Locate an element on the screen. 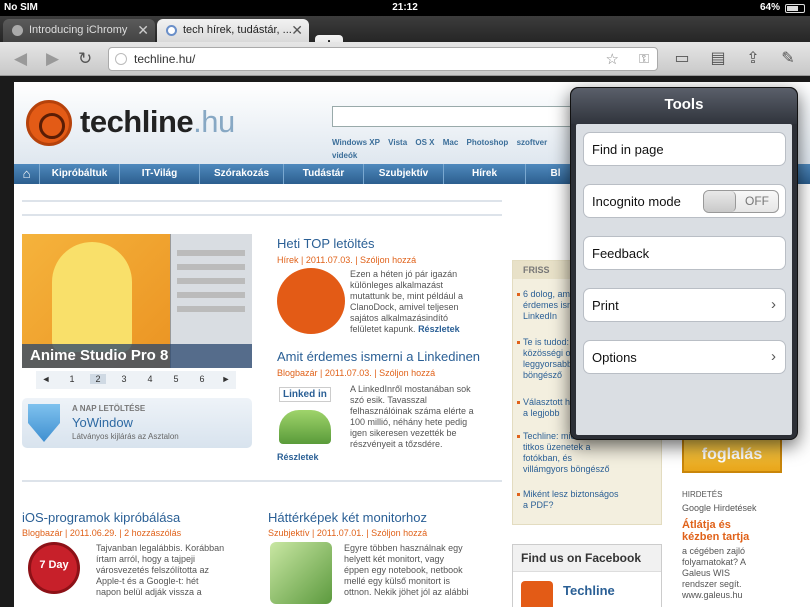  menu-item: Szubjektív is located at coordinates (404, 174).